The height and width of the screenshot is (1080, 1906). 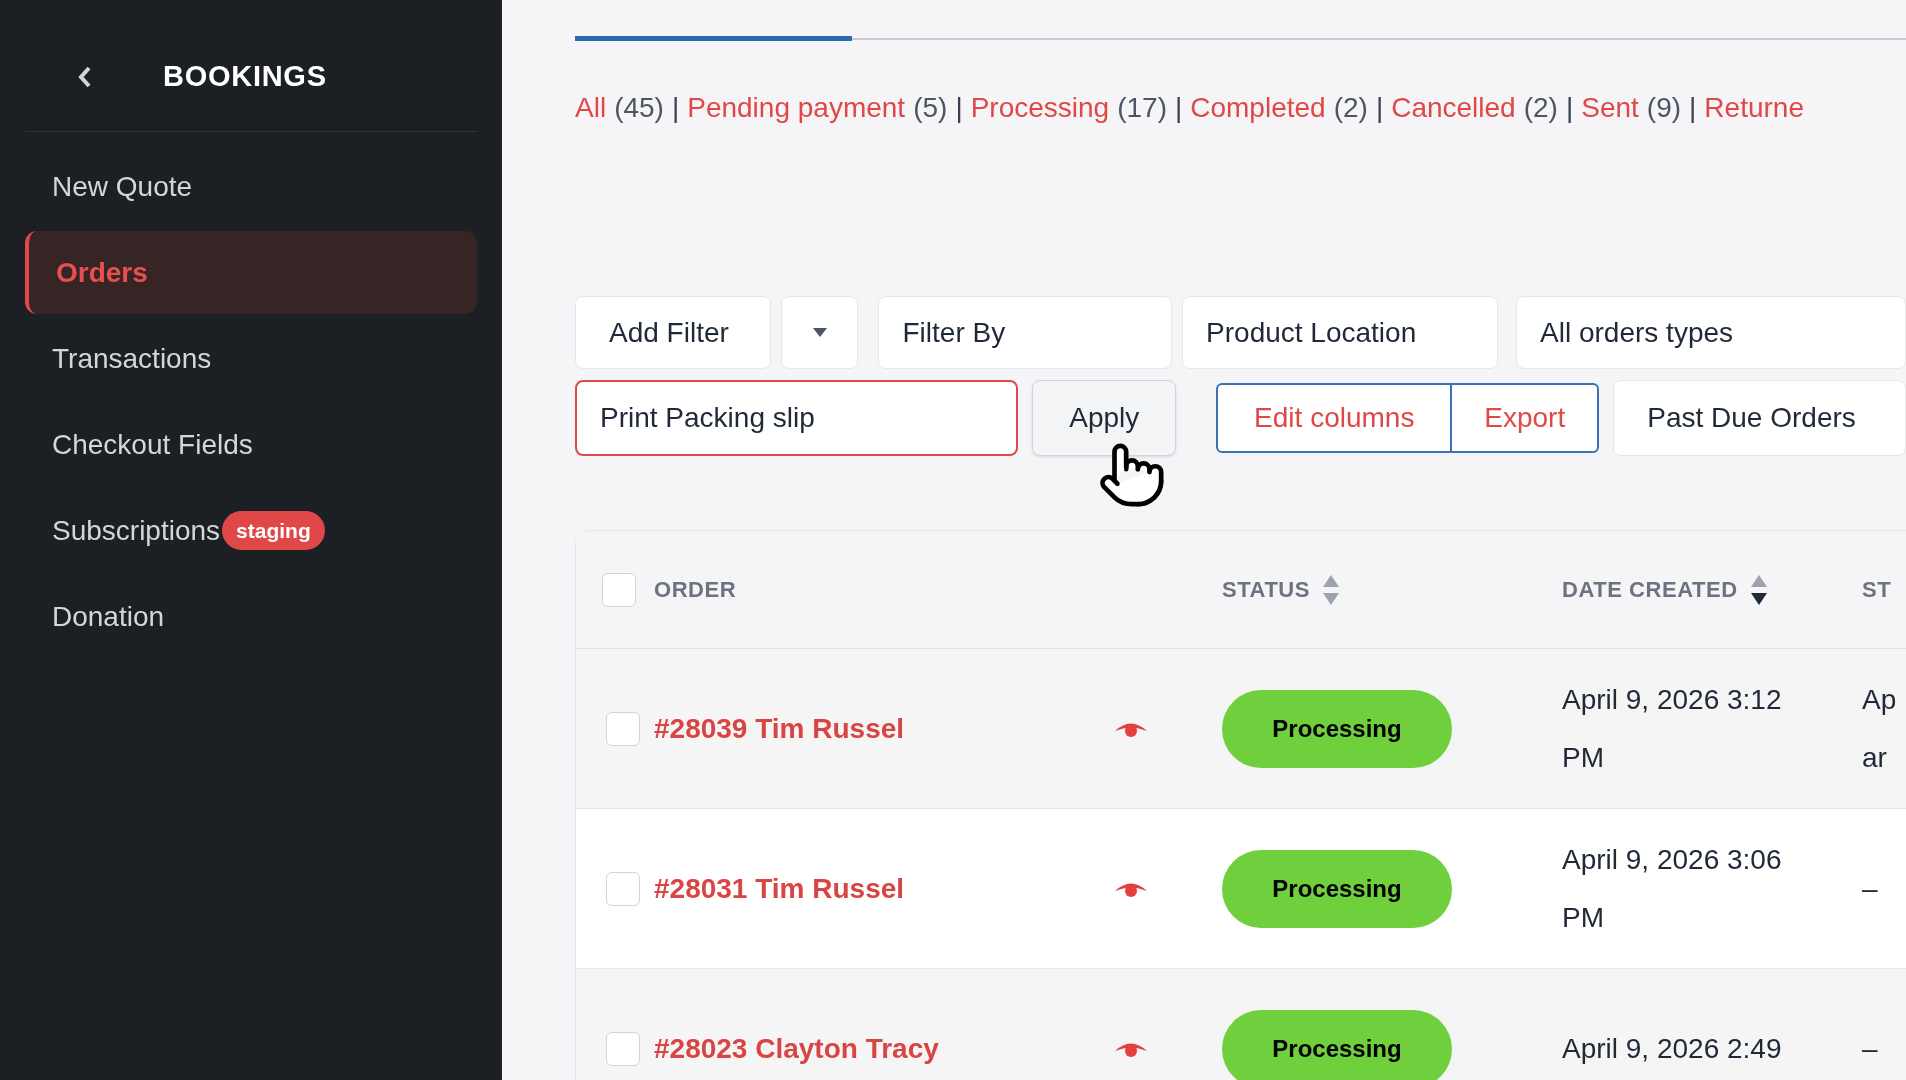 I want to click on date-text: April 9, 2026 3:12, so click(x=1672, y=699).